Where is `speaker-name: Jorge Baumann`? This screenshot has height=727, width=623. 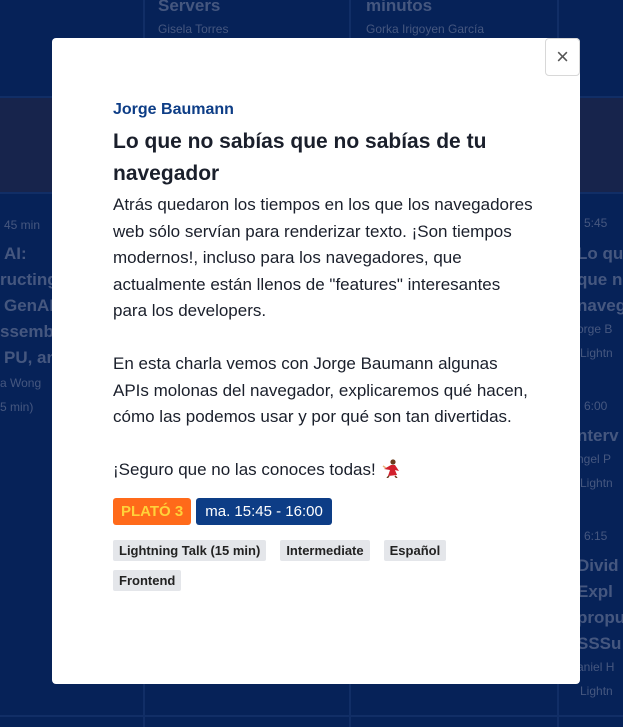 speaker-name: Jorge Baumann is located at coordinates (173, 109).